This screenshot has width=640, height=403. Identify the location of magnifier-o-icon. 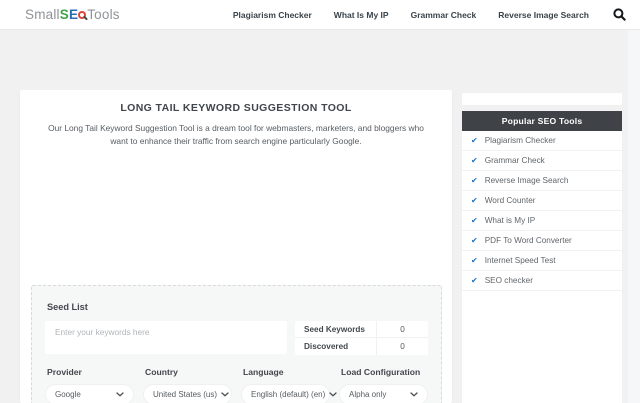
(82, 15).